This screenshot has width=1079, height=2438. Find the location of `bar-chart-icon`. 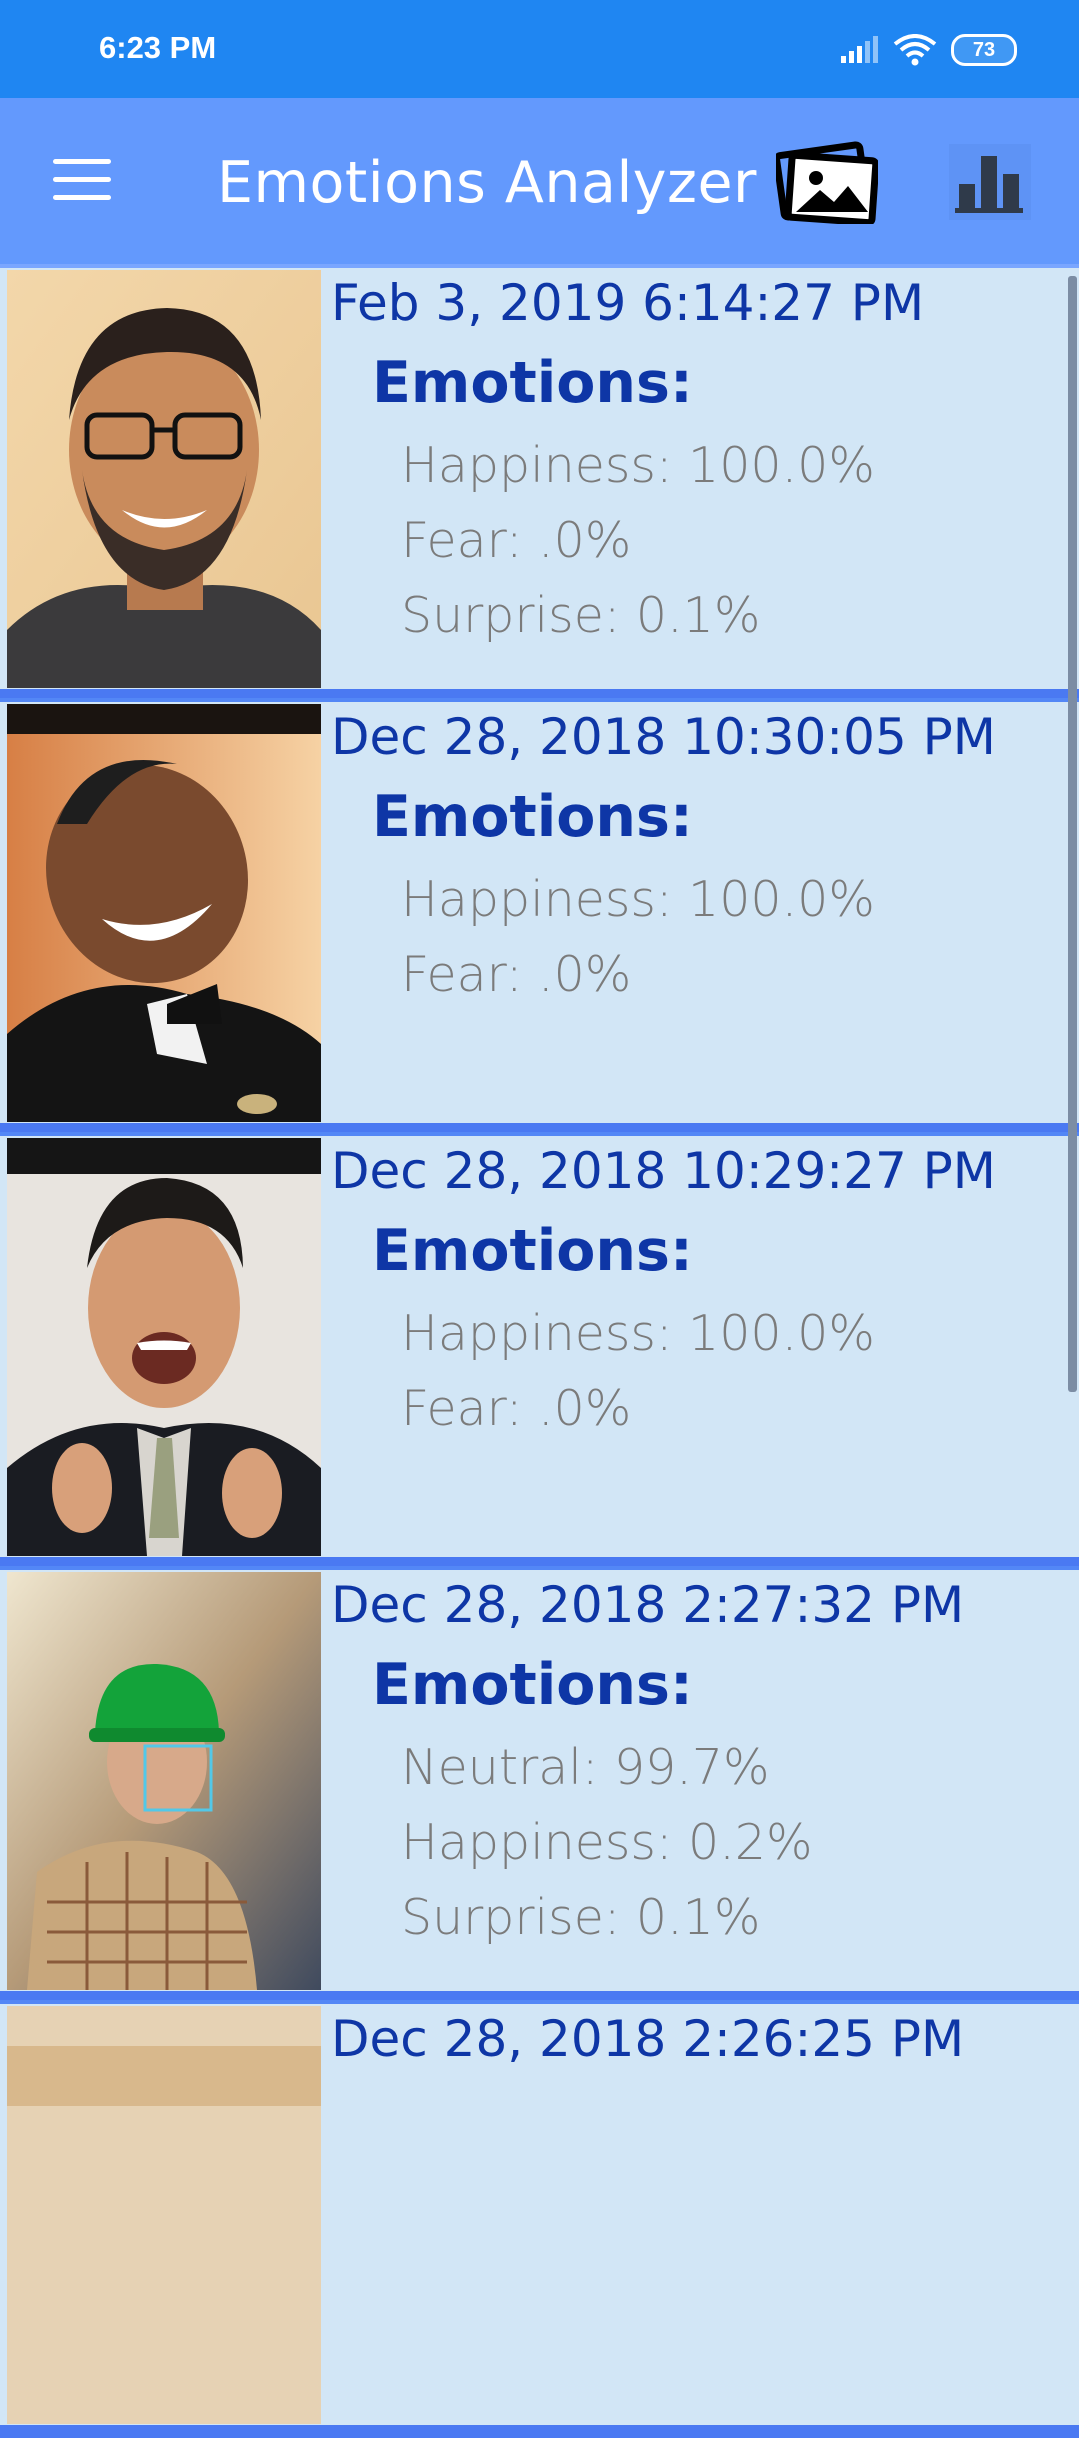

bar-chart-icon is located at coordinates (990, 182).